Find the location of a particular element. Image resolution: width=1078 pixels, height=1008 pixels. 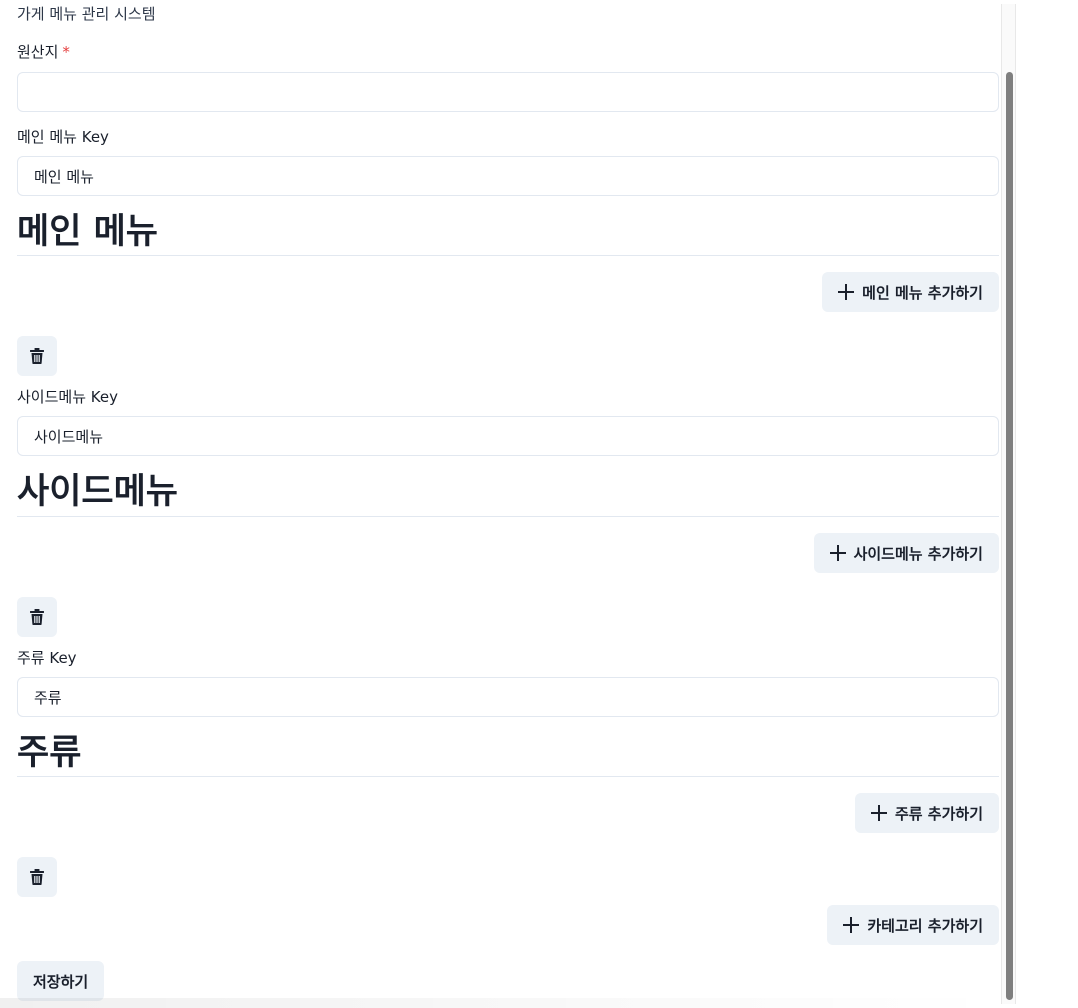

delete-drinks-button is located at coordinates (37, 877).